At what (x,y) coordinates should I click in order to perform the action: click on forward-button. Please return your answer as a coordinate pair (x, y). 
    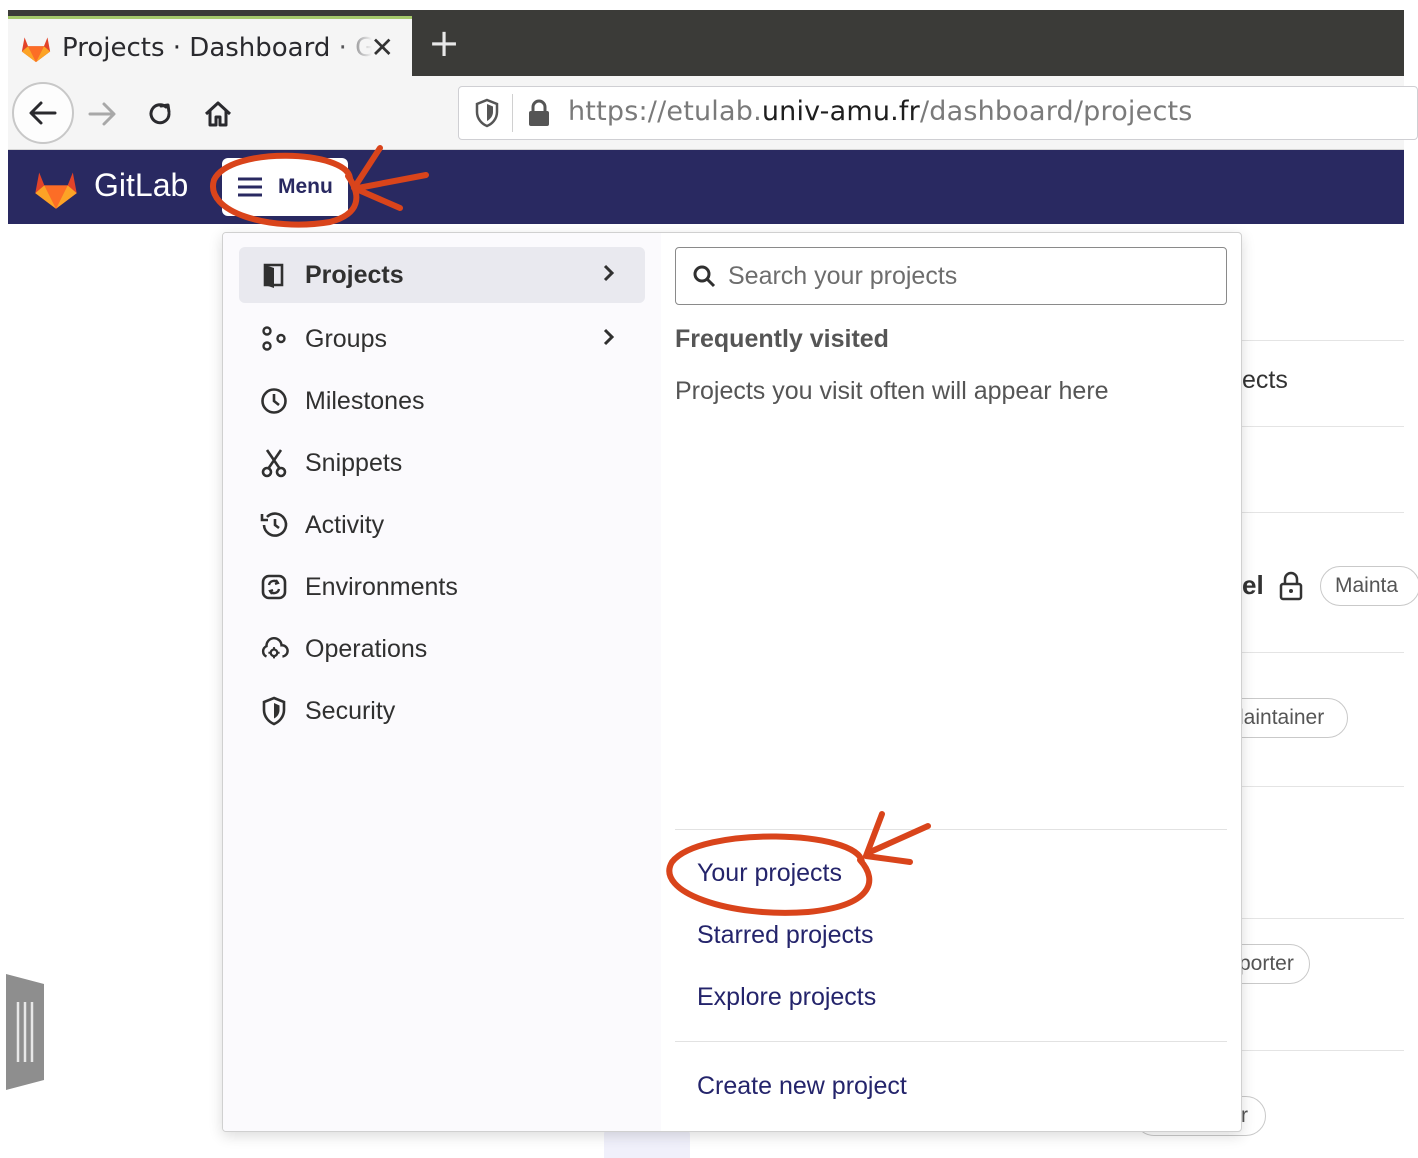
    Looking at the image, I should click on (102, 114).